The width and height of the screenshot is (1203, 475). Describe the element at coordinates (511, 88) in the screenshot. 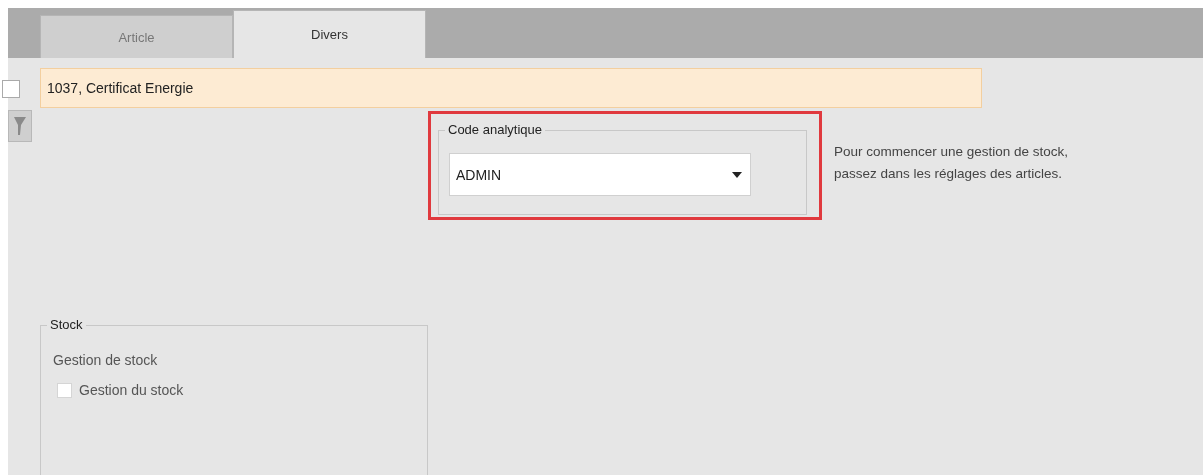

I see `record-field: 1037, Certificat Energie` at that location.